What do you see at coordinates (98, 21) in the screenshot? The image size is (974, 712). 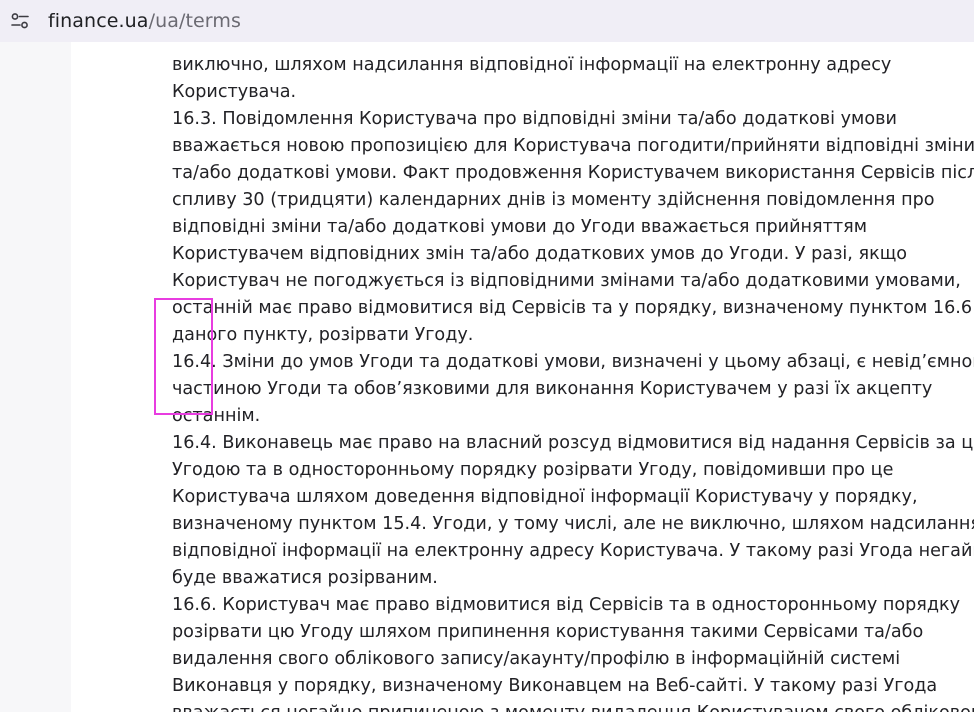 I see `url-host: finance.ua` at bounding box center [98, 21].